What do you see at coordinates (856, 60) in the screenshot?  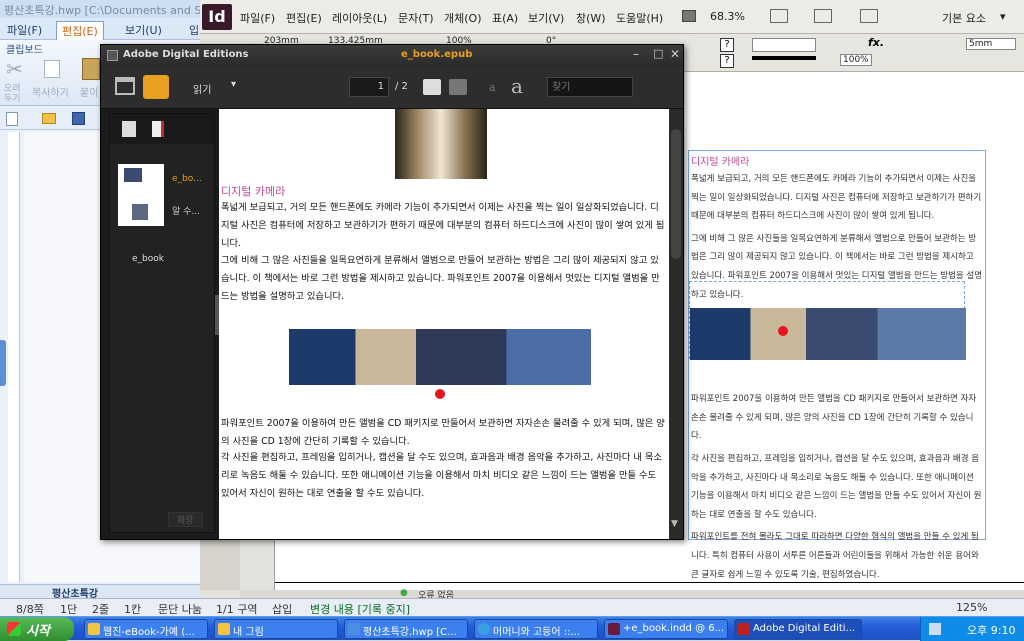 I see `opacity-field: 100%` at bounding box center [856, 60].